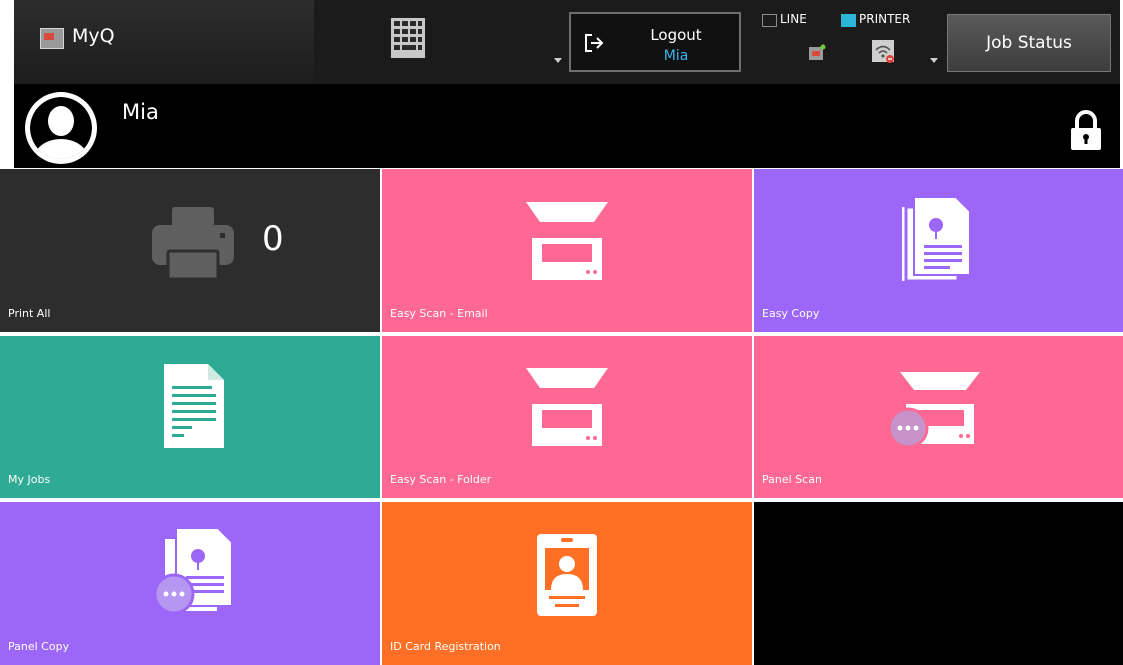 The height and width of the screenshot is (665, 1123). I want to click on empty-tile-area, so click(938, 583).